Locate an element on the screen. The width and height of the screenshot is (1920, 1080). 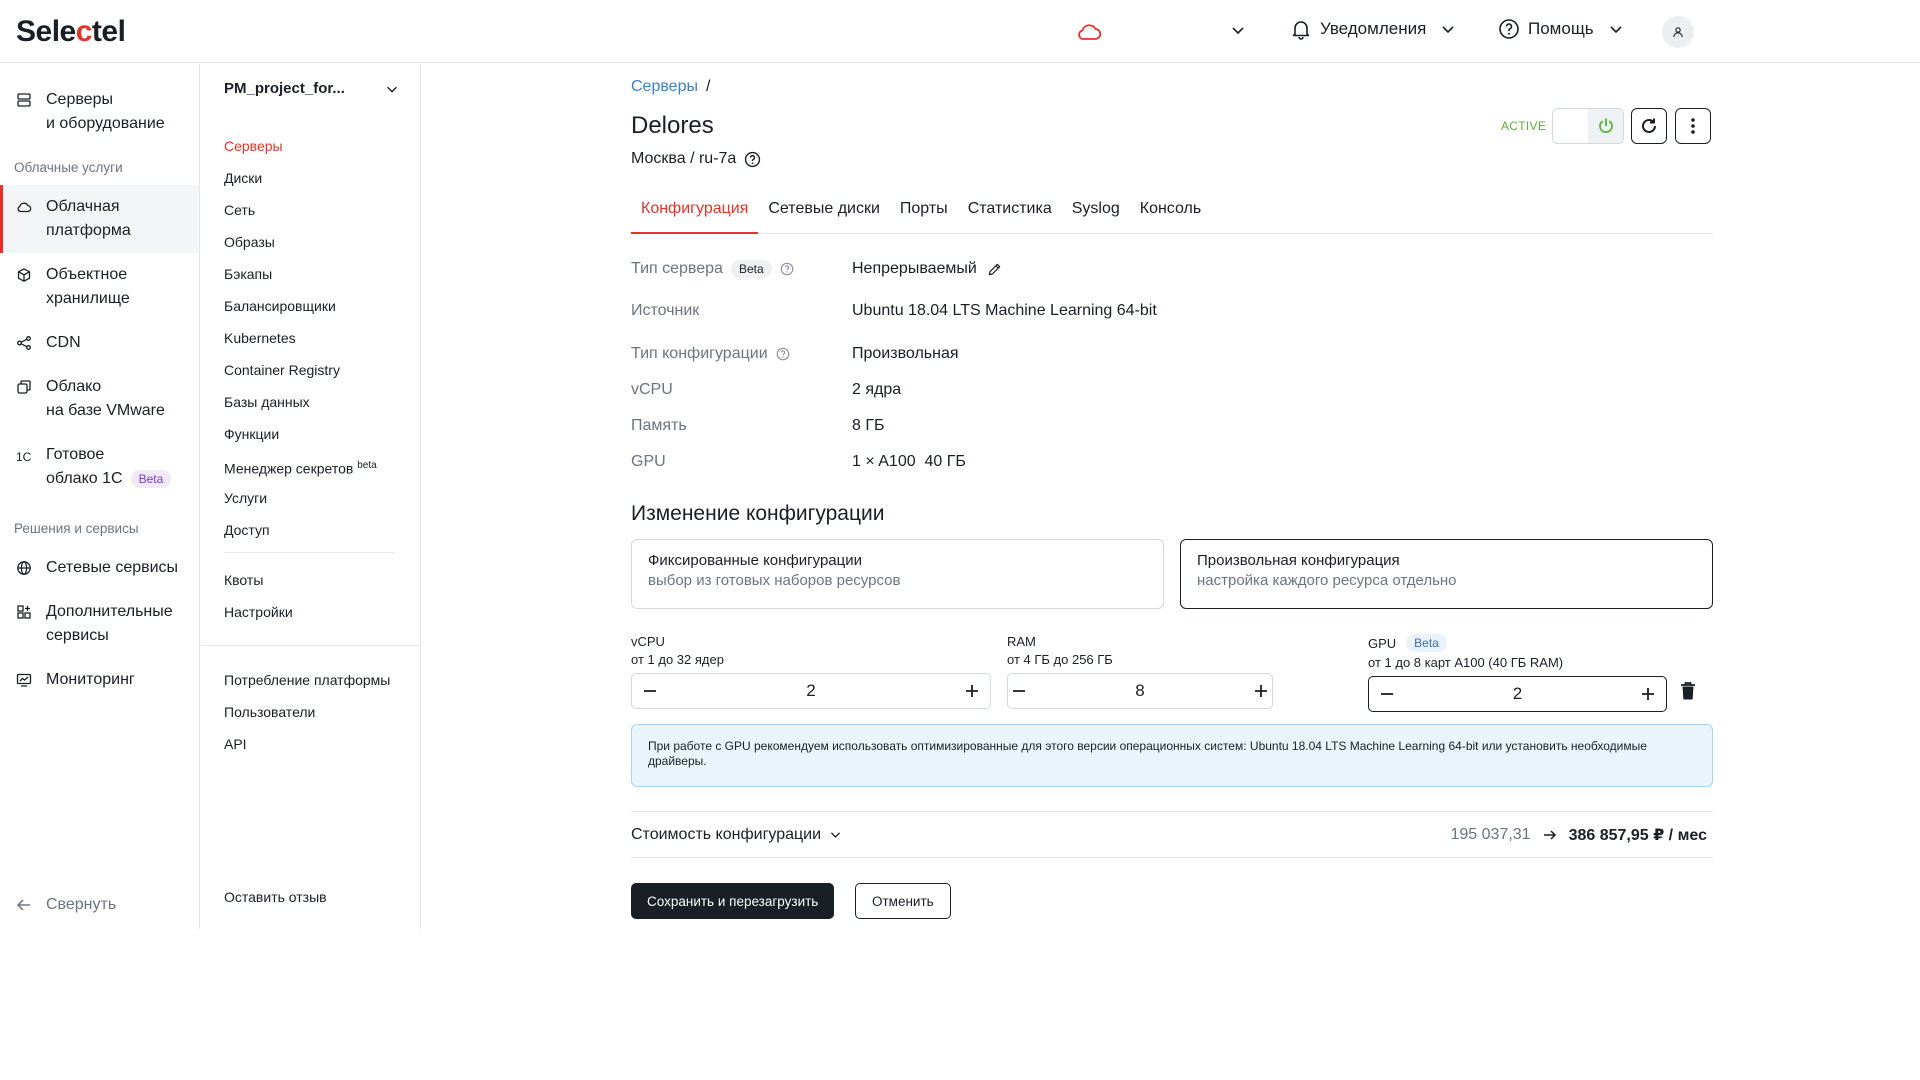
sidebar-item-servers: Серверы и оборудование is located at coordinates (99, 112).